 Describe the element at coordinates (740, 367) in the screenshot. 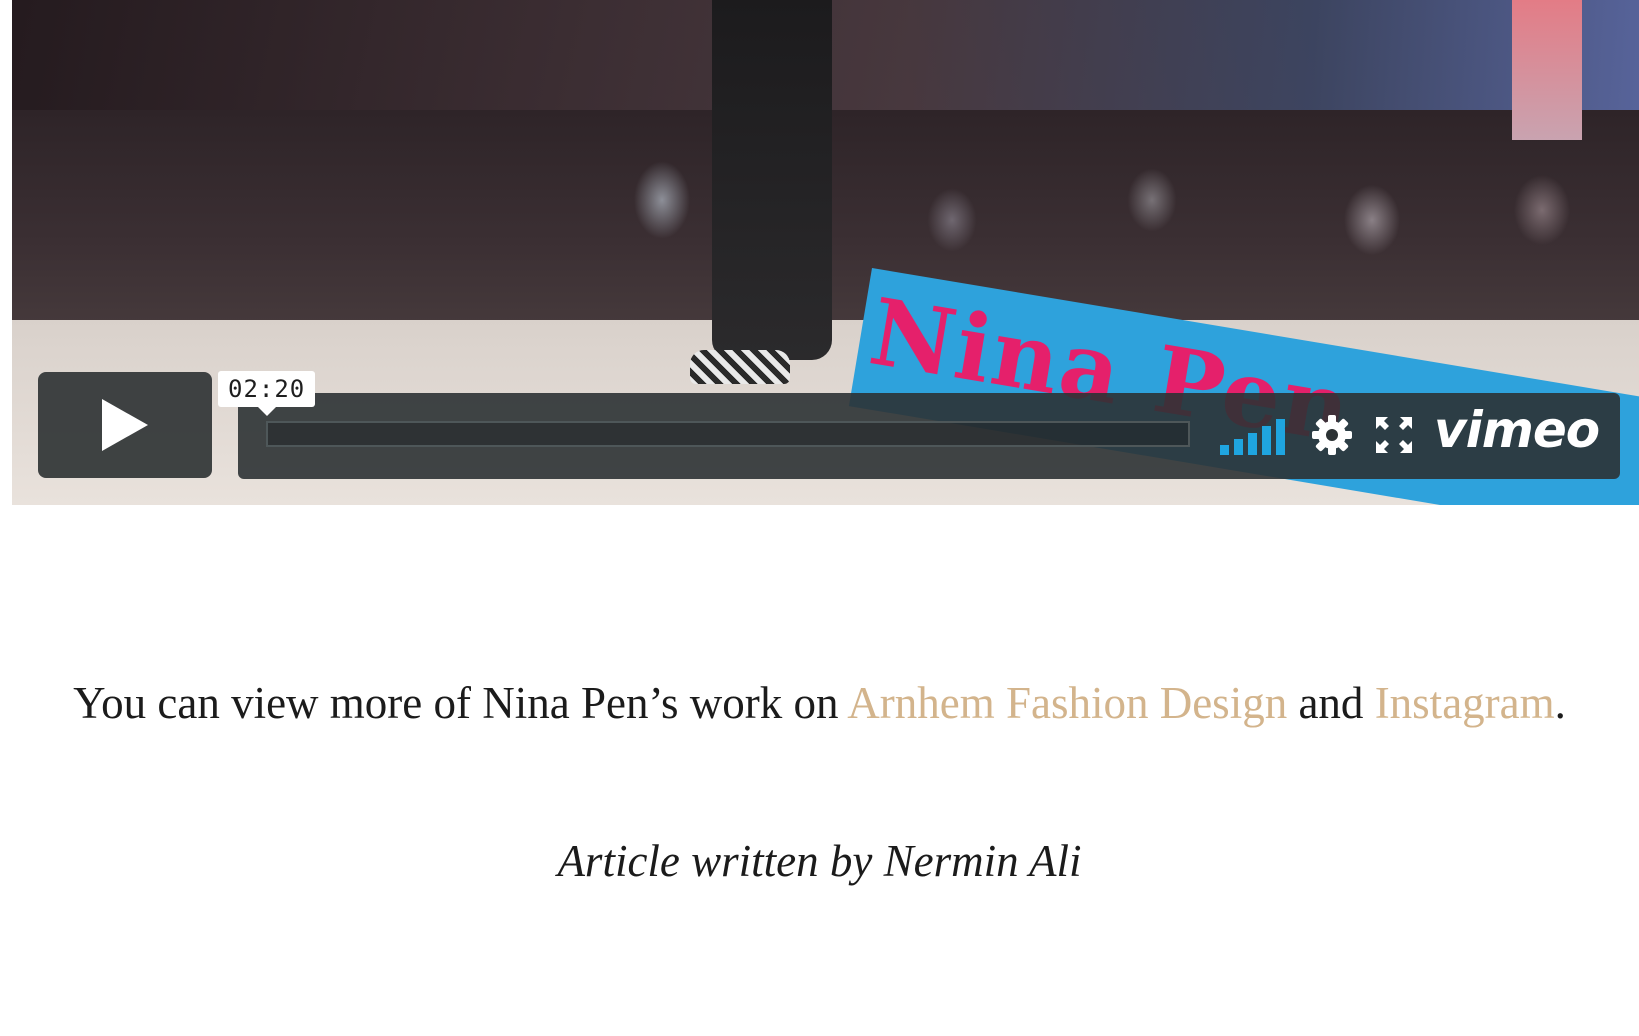

I see `video-shoe` at that location.